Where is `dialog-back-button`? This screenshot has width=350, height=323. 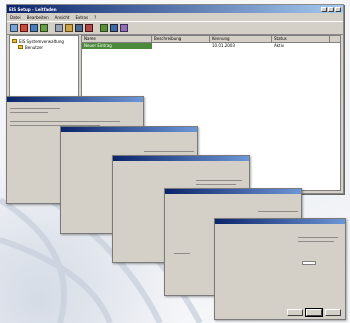 dialog-back-button is located at coordinates (295, 312).